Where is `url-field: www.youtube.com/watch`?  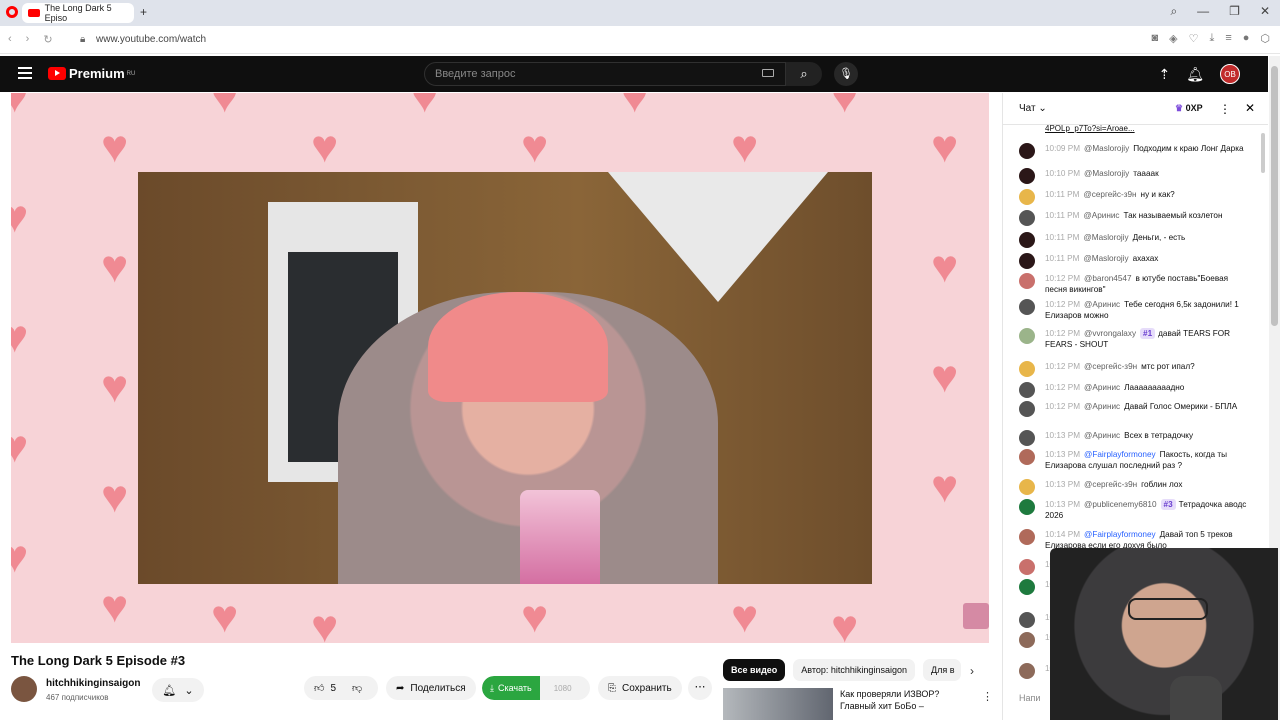
url-field: www.youtube.com/watch is located at coordinates (151, 39).